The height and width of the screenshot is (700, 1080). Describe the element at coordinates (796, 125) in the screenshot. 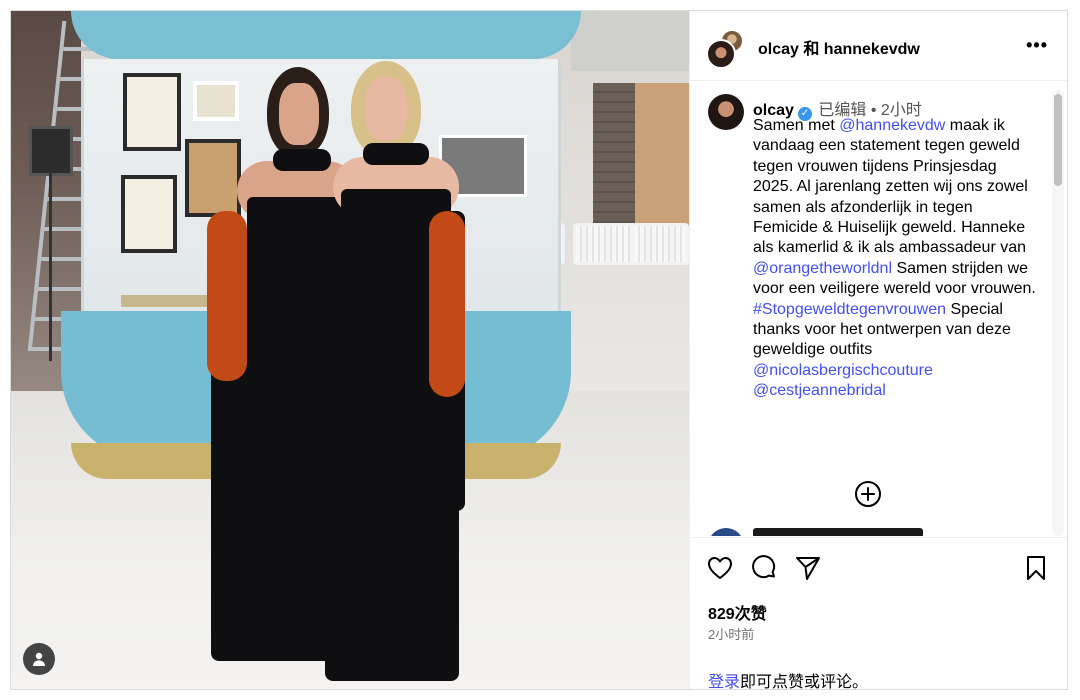

I see `caption-text-part: Samen met` at that location.